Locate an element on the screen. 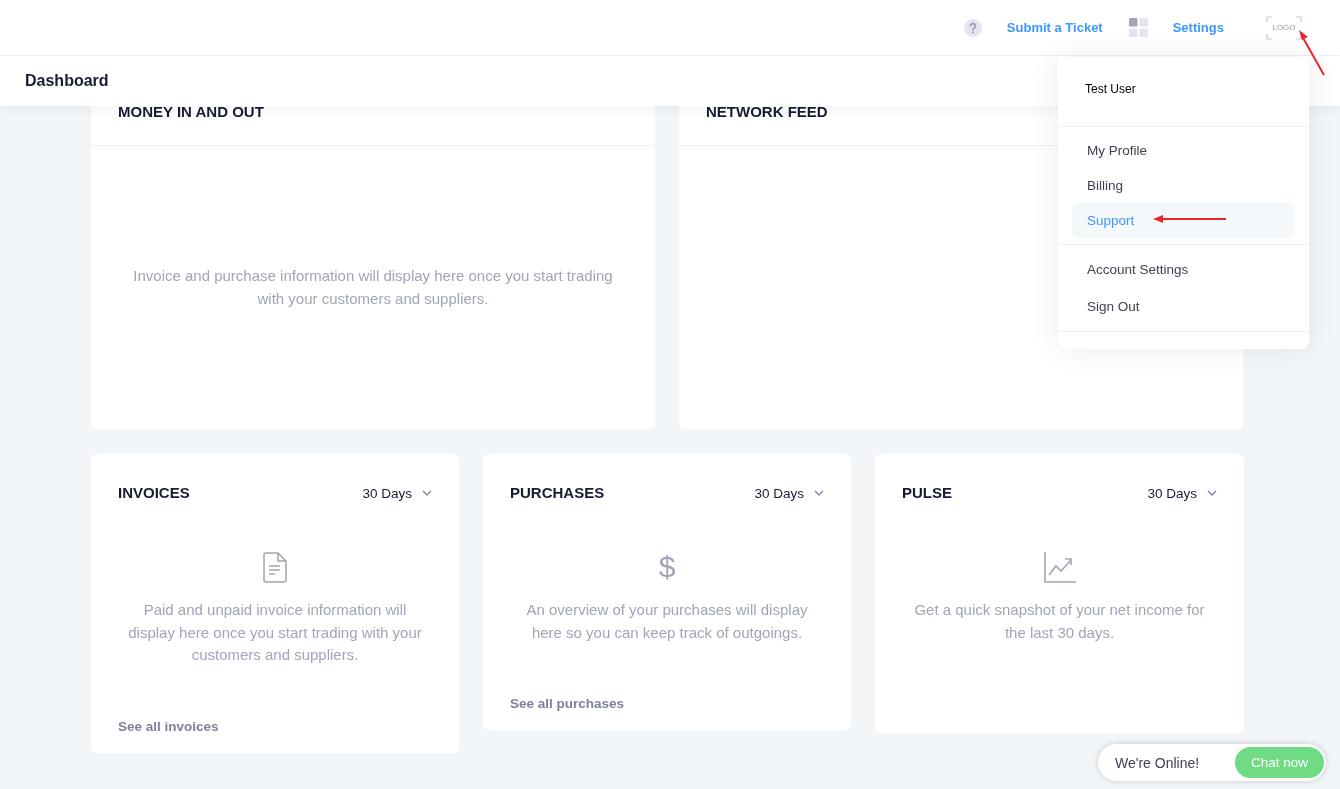  card-title: PURCHASES is located at coordinates (557, 493).